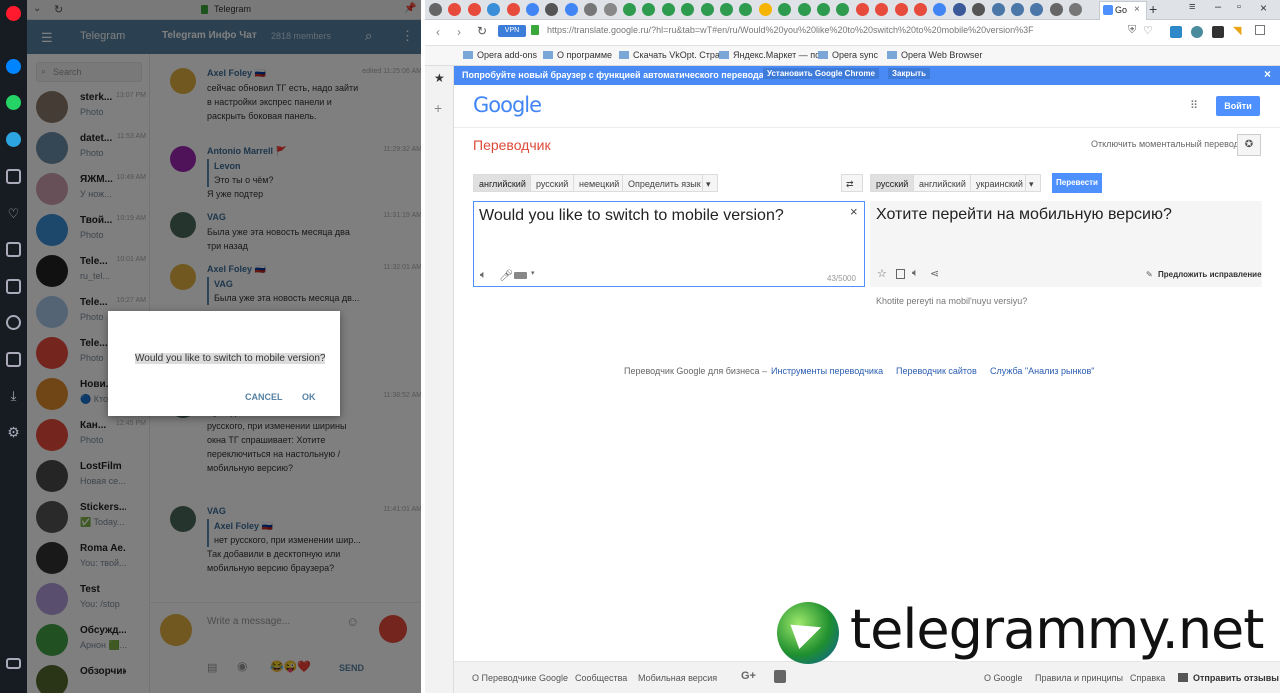  What do you see at coordinates (601, 678) in the screenshot?
I see `footer-link: Сообщества` at bounding box center [601, 678].